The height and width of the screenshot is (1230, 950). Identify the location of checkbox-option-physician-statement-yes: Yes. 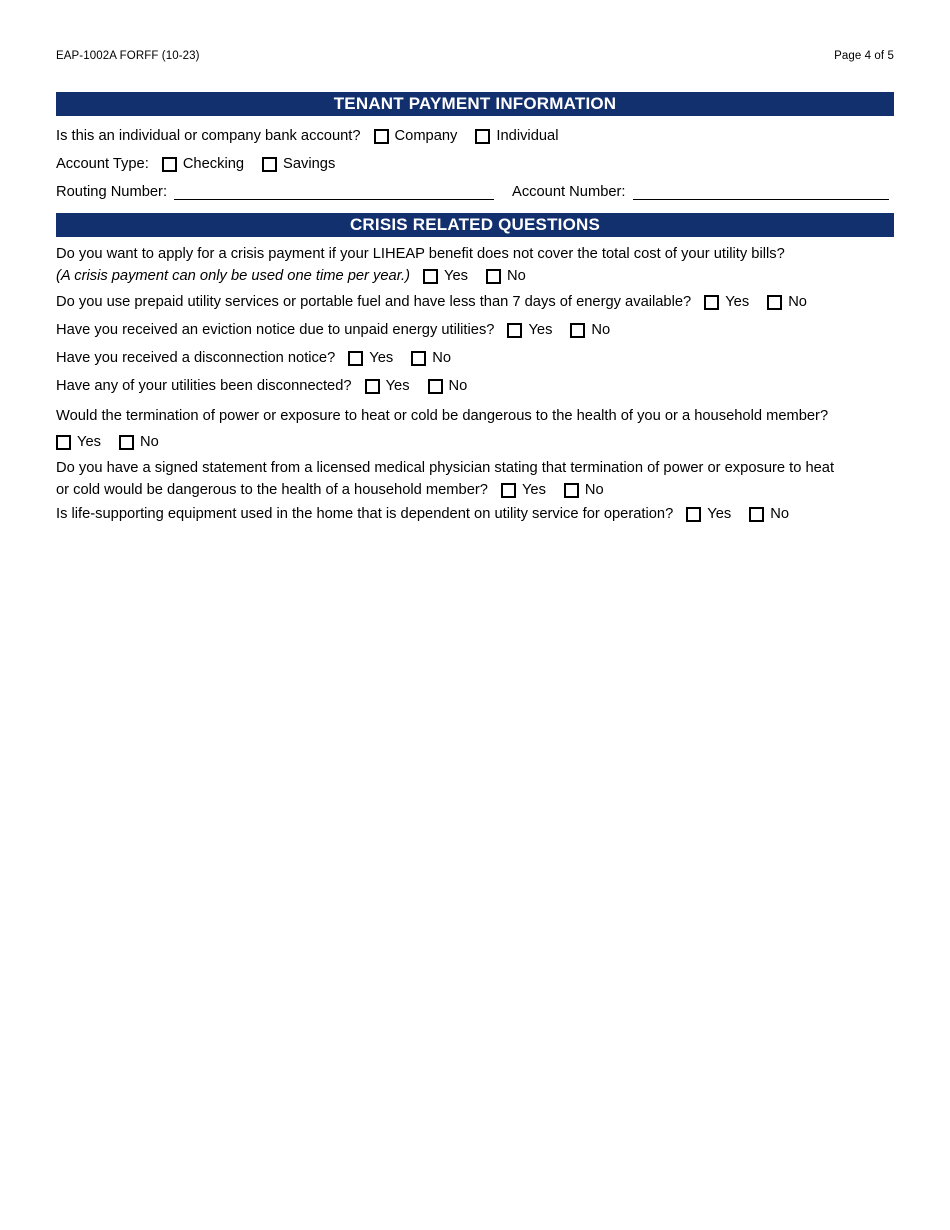
(523, 490).